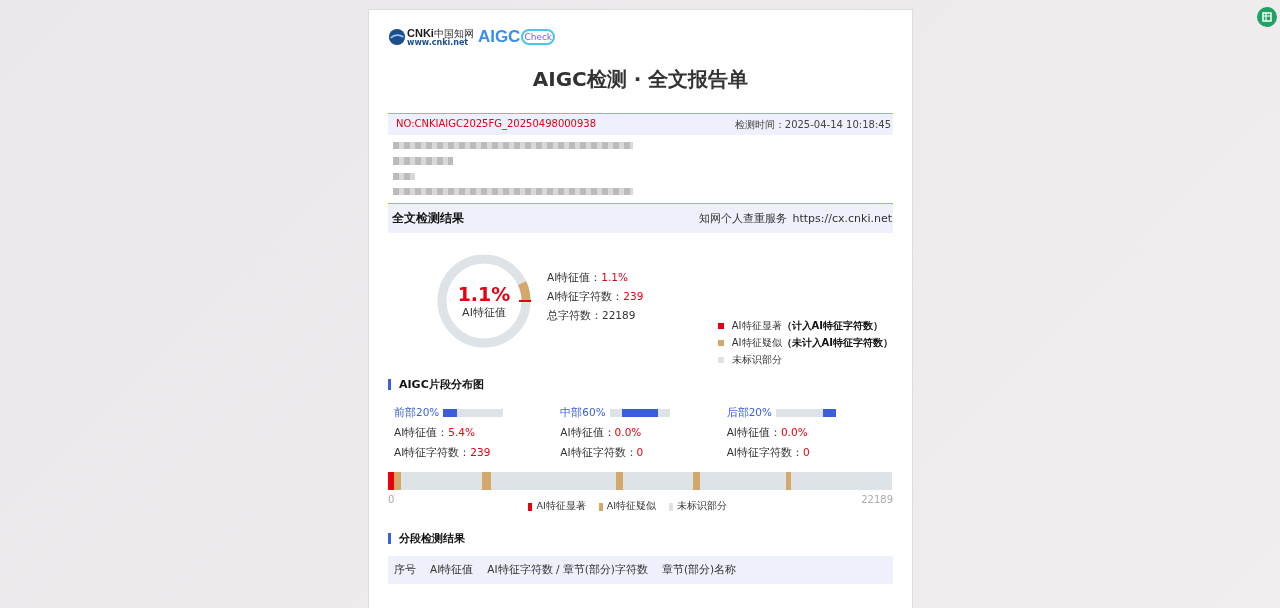 This screenshot has width=1280, height=608. Describe the element at coordinates (417, 413) in the screenshot. I see `part-name: 前部20%` at that location.